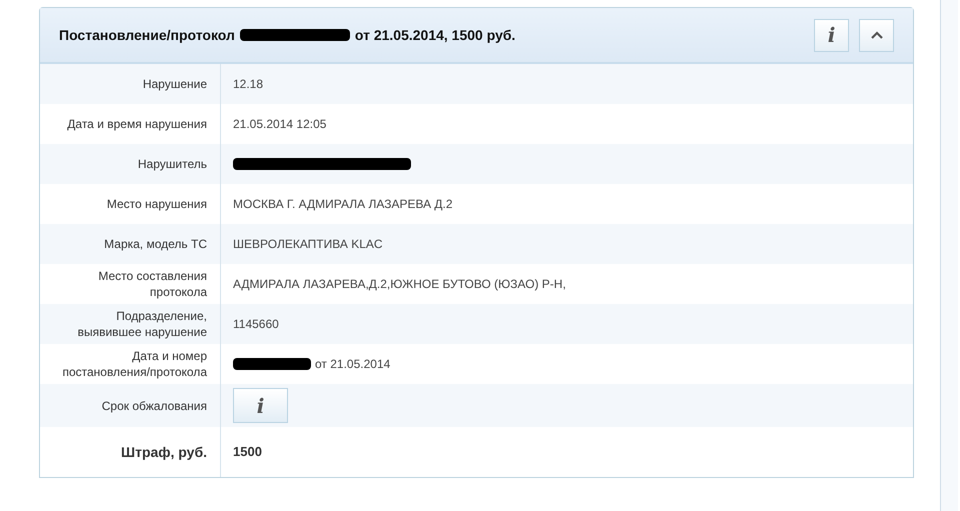  Describe the element at coordinates (248, 84) in the screenshot. I see `field-value: 12.18` at that location.